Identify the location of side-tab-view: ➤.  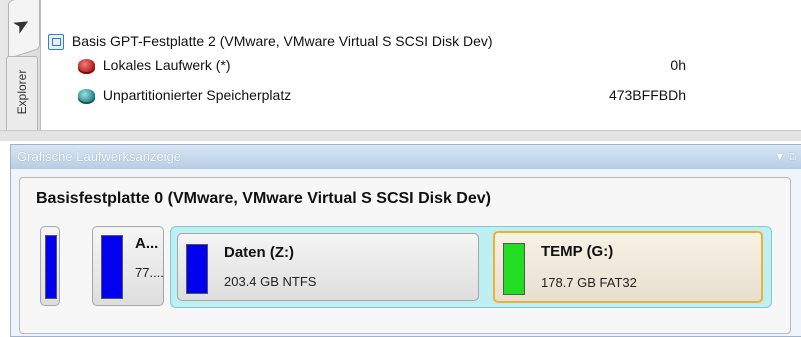
(24, 30).